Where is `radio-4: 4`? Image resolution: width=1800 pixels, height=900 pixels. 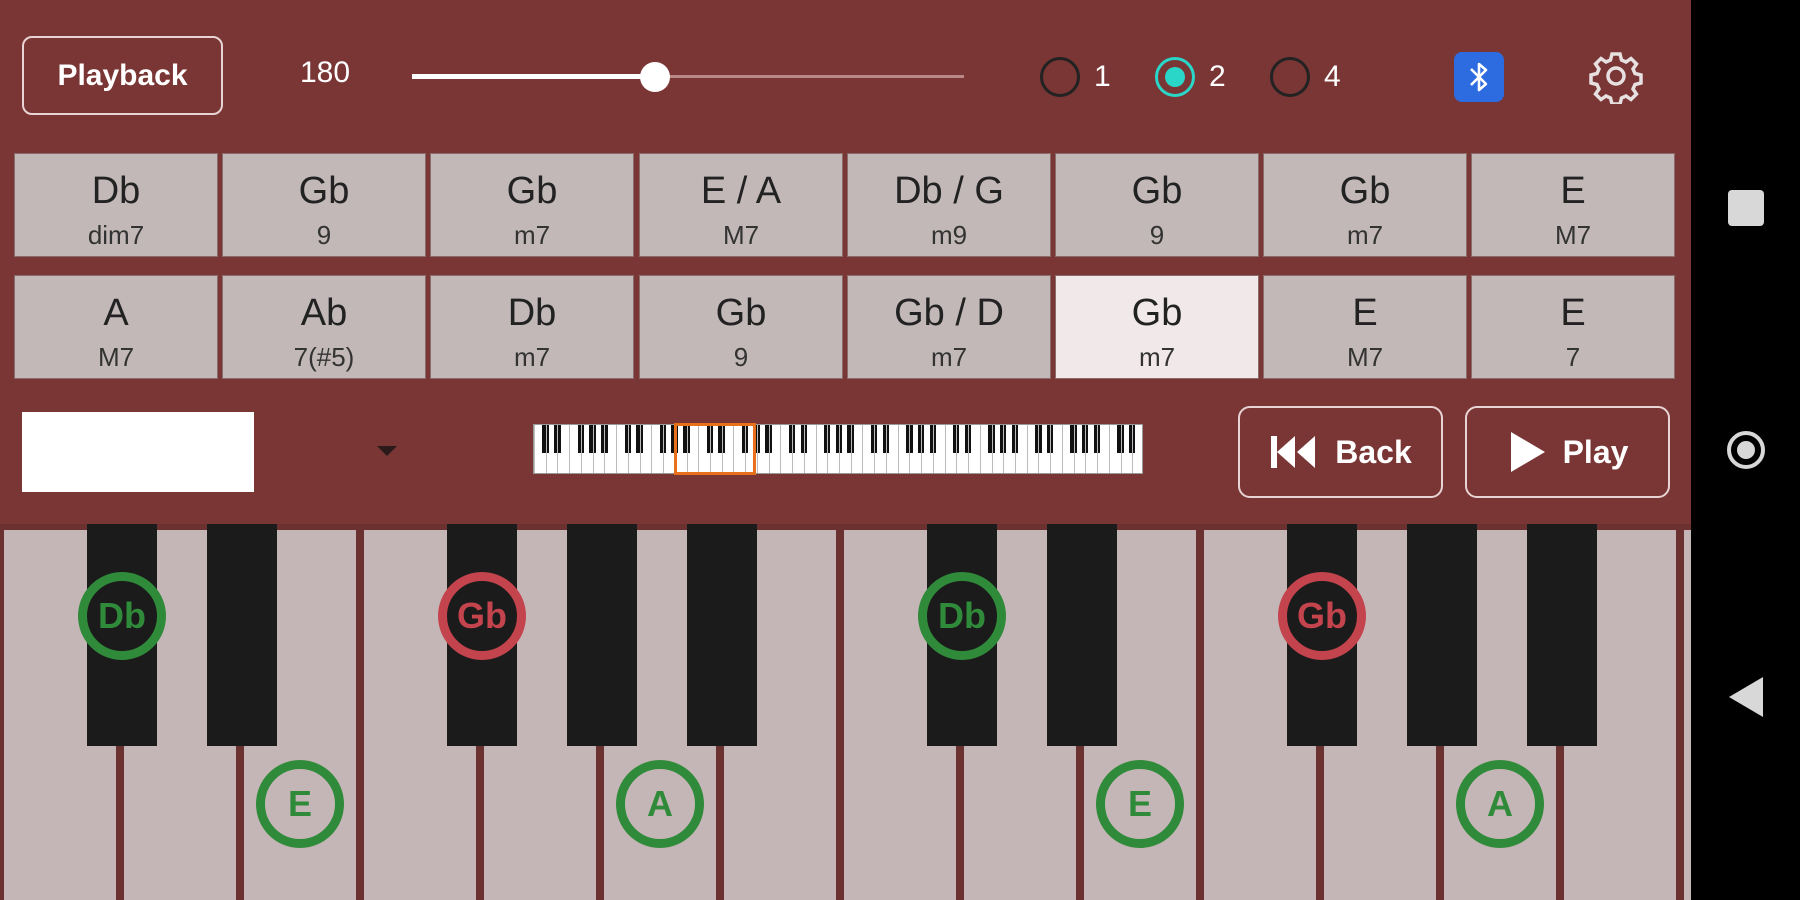
radio-4: 4 is located at coordinates (1305, 77).